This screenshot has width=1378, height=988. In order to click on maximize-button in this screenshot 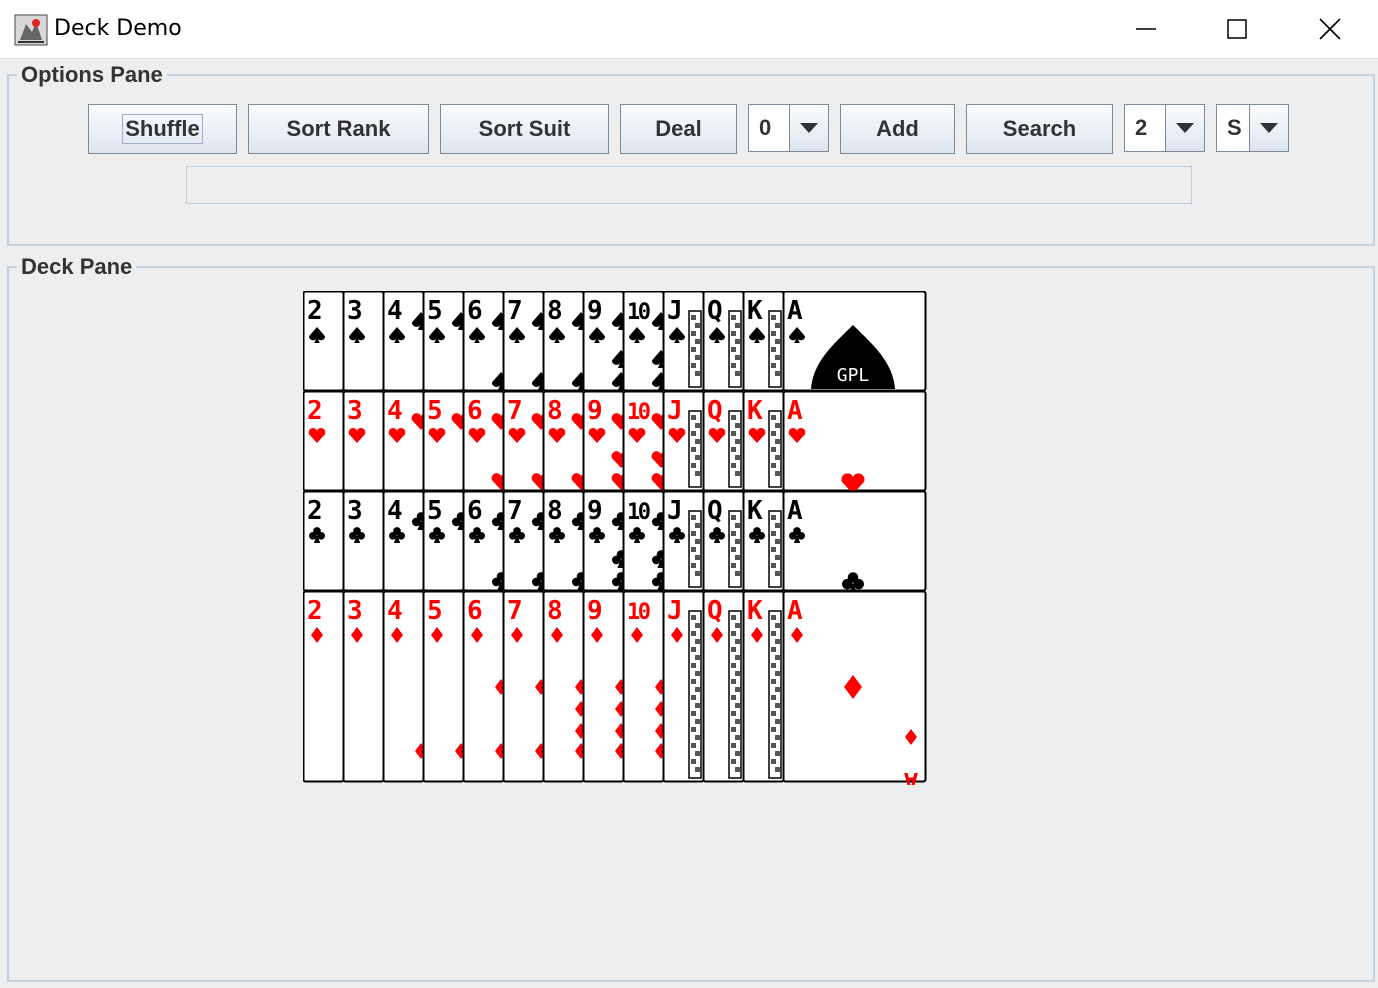, I will do `click(1237, 29)`.